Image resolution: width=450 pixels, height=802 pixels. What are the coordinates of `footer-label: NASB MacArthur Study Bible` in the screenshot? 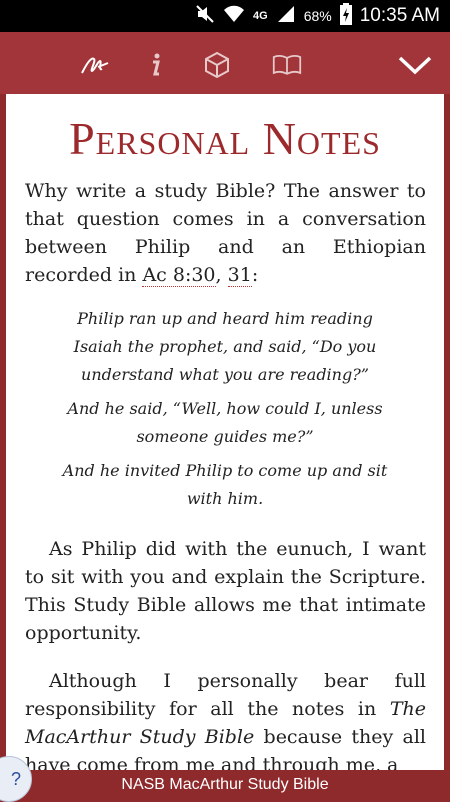 It's located at (225, 784).